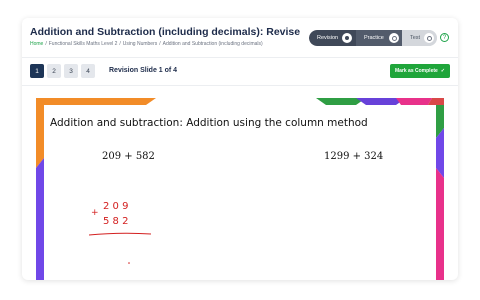 This screenshot has height=300, width=480. Describe the element at coordinates (442, 71) in the screenshot. I see `check-icon: ✓` at that location.